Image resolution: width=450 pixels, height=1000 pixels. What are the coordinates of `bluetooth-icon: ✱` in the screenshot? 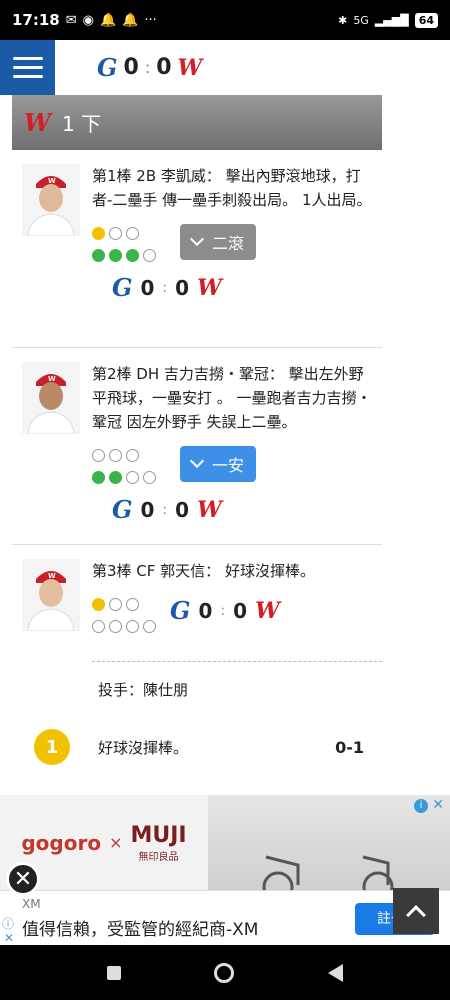 It's located at (343, 20).